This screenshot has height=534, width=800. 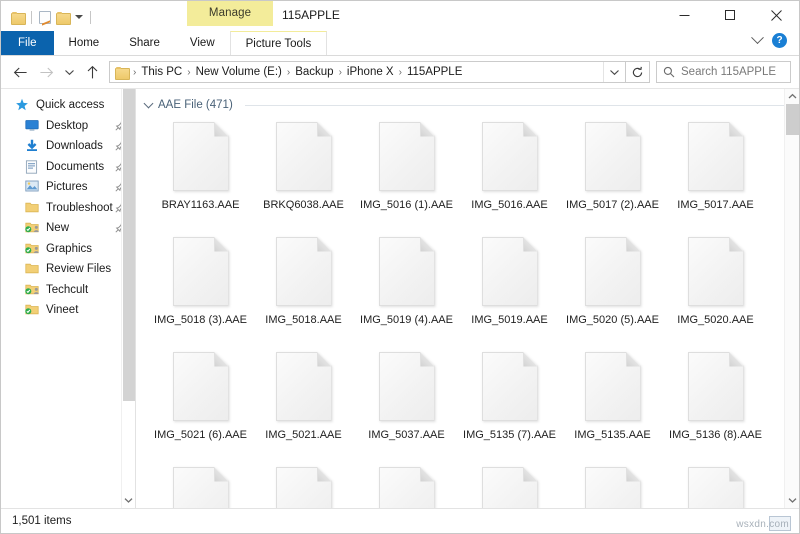 I want to click on file-name: IMG_5019 (4).AAE, so click(x=406, y=320).